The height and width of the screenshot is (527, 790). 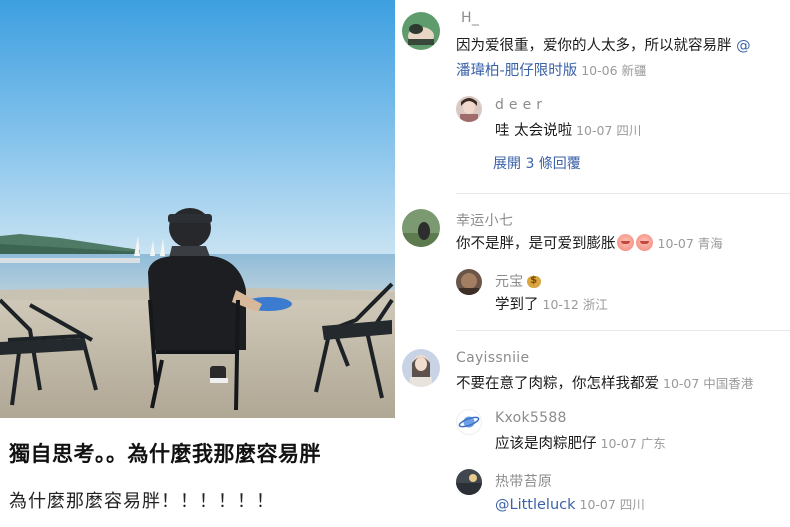 I want to click on reply-text: 学到了 10-12 浙江, so click(x=551, y=305).